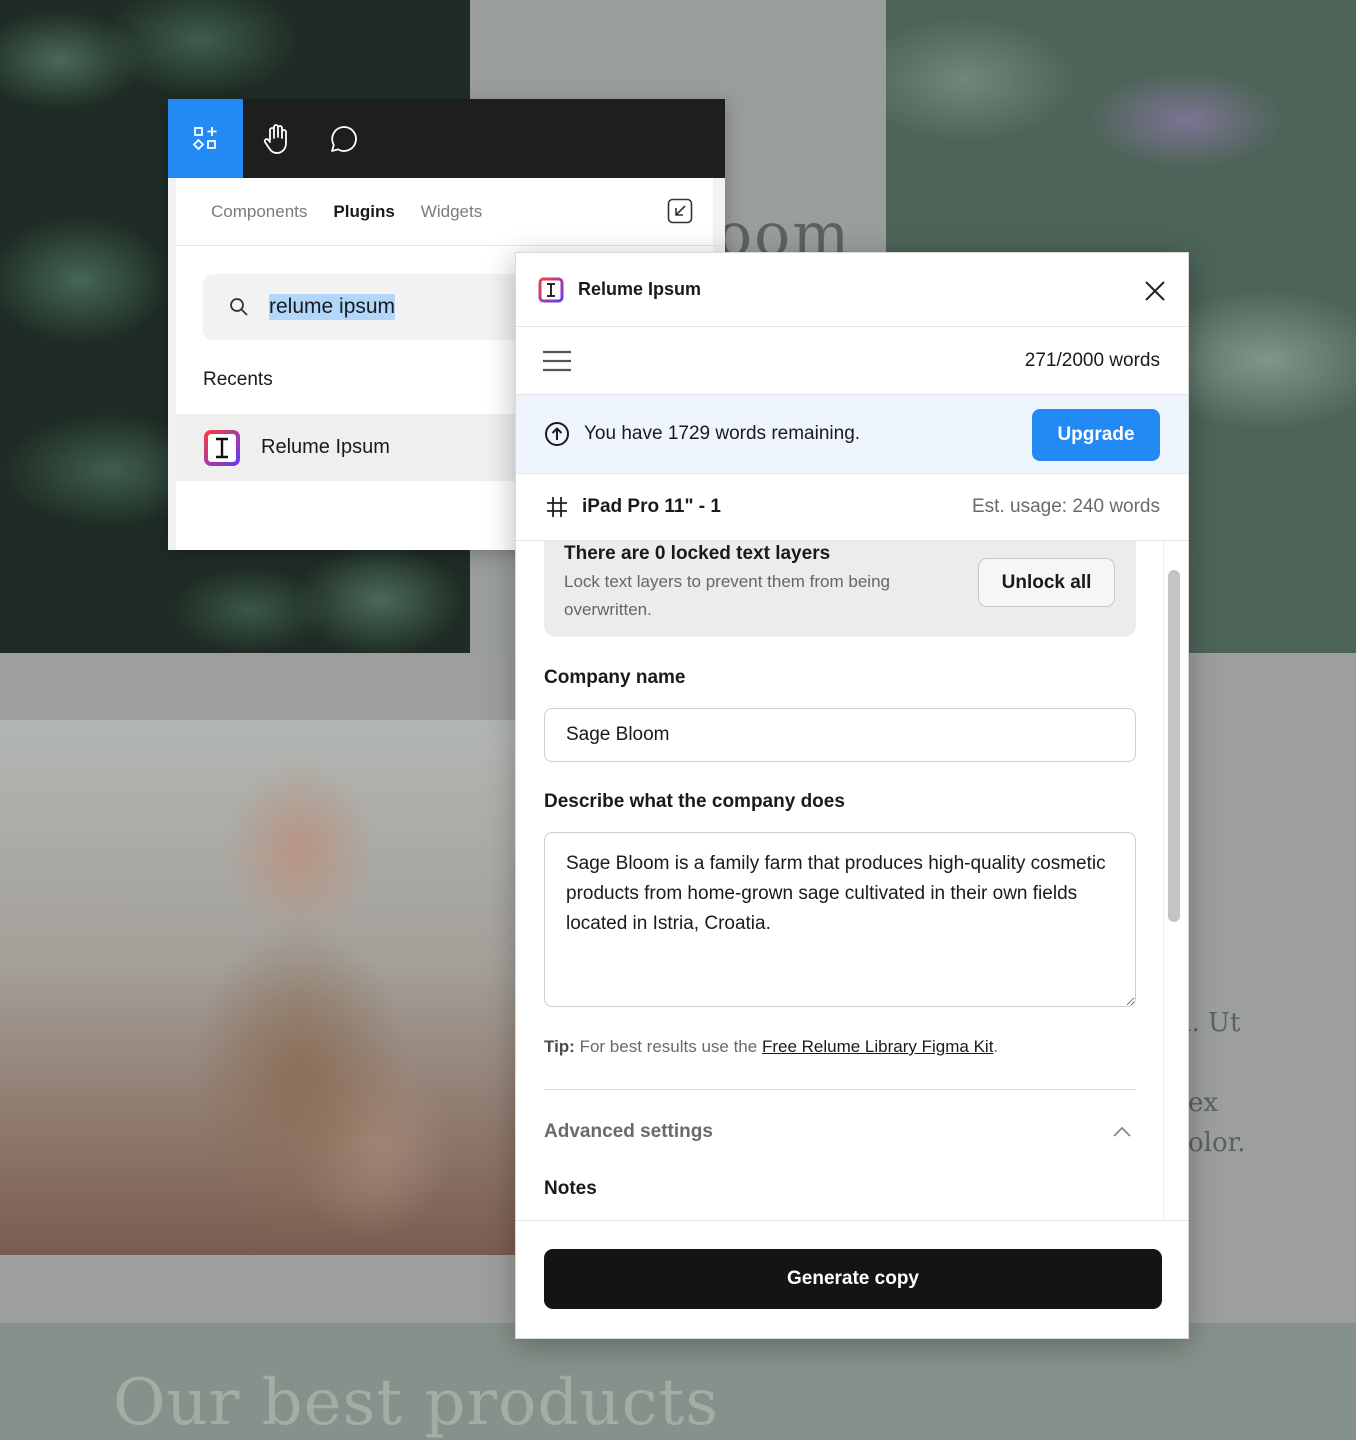 The image size is (1356, 1440). I want to click on comment-tool-button, so click(343, 138).